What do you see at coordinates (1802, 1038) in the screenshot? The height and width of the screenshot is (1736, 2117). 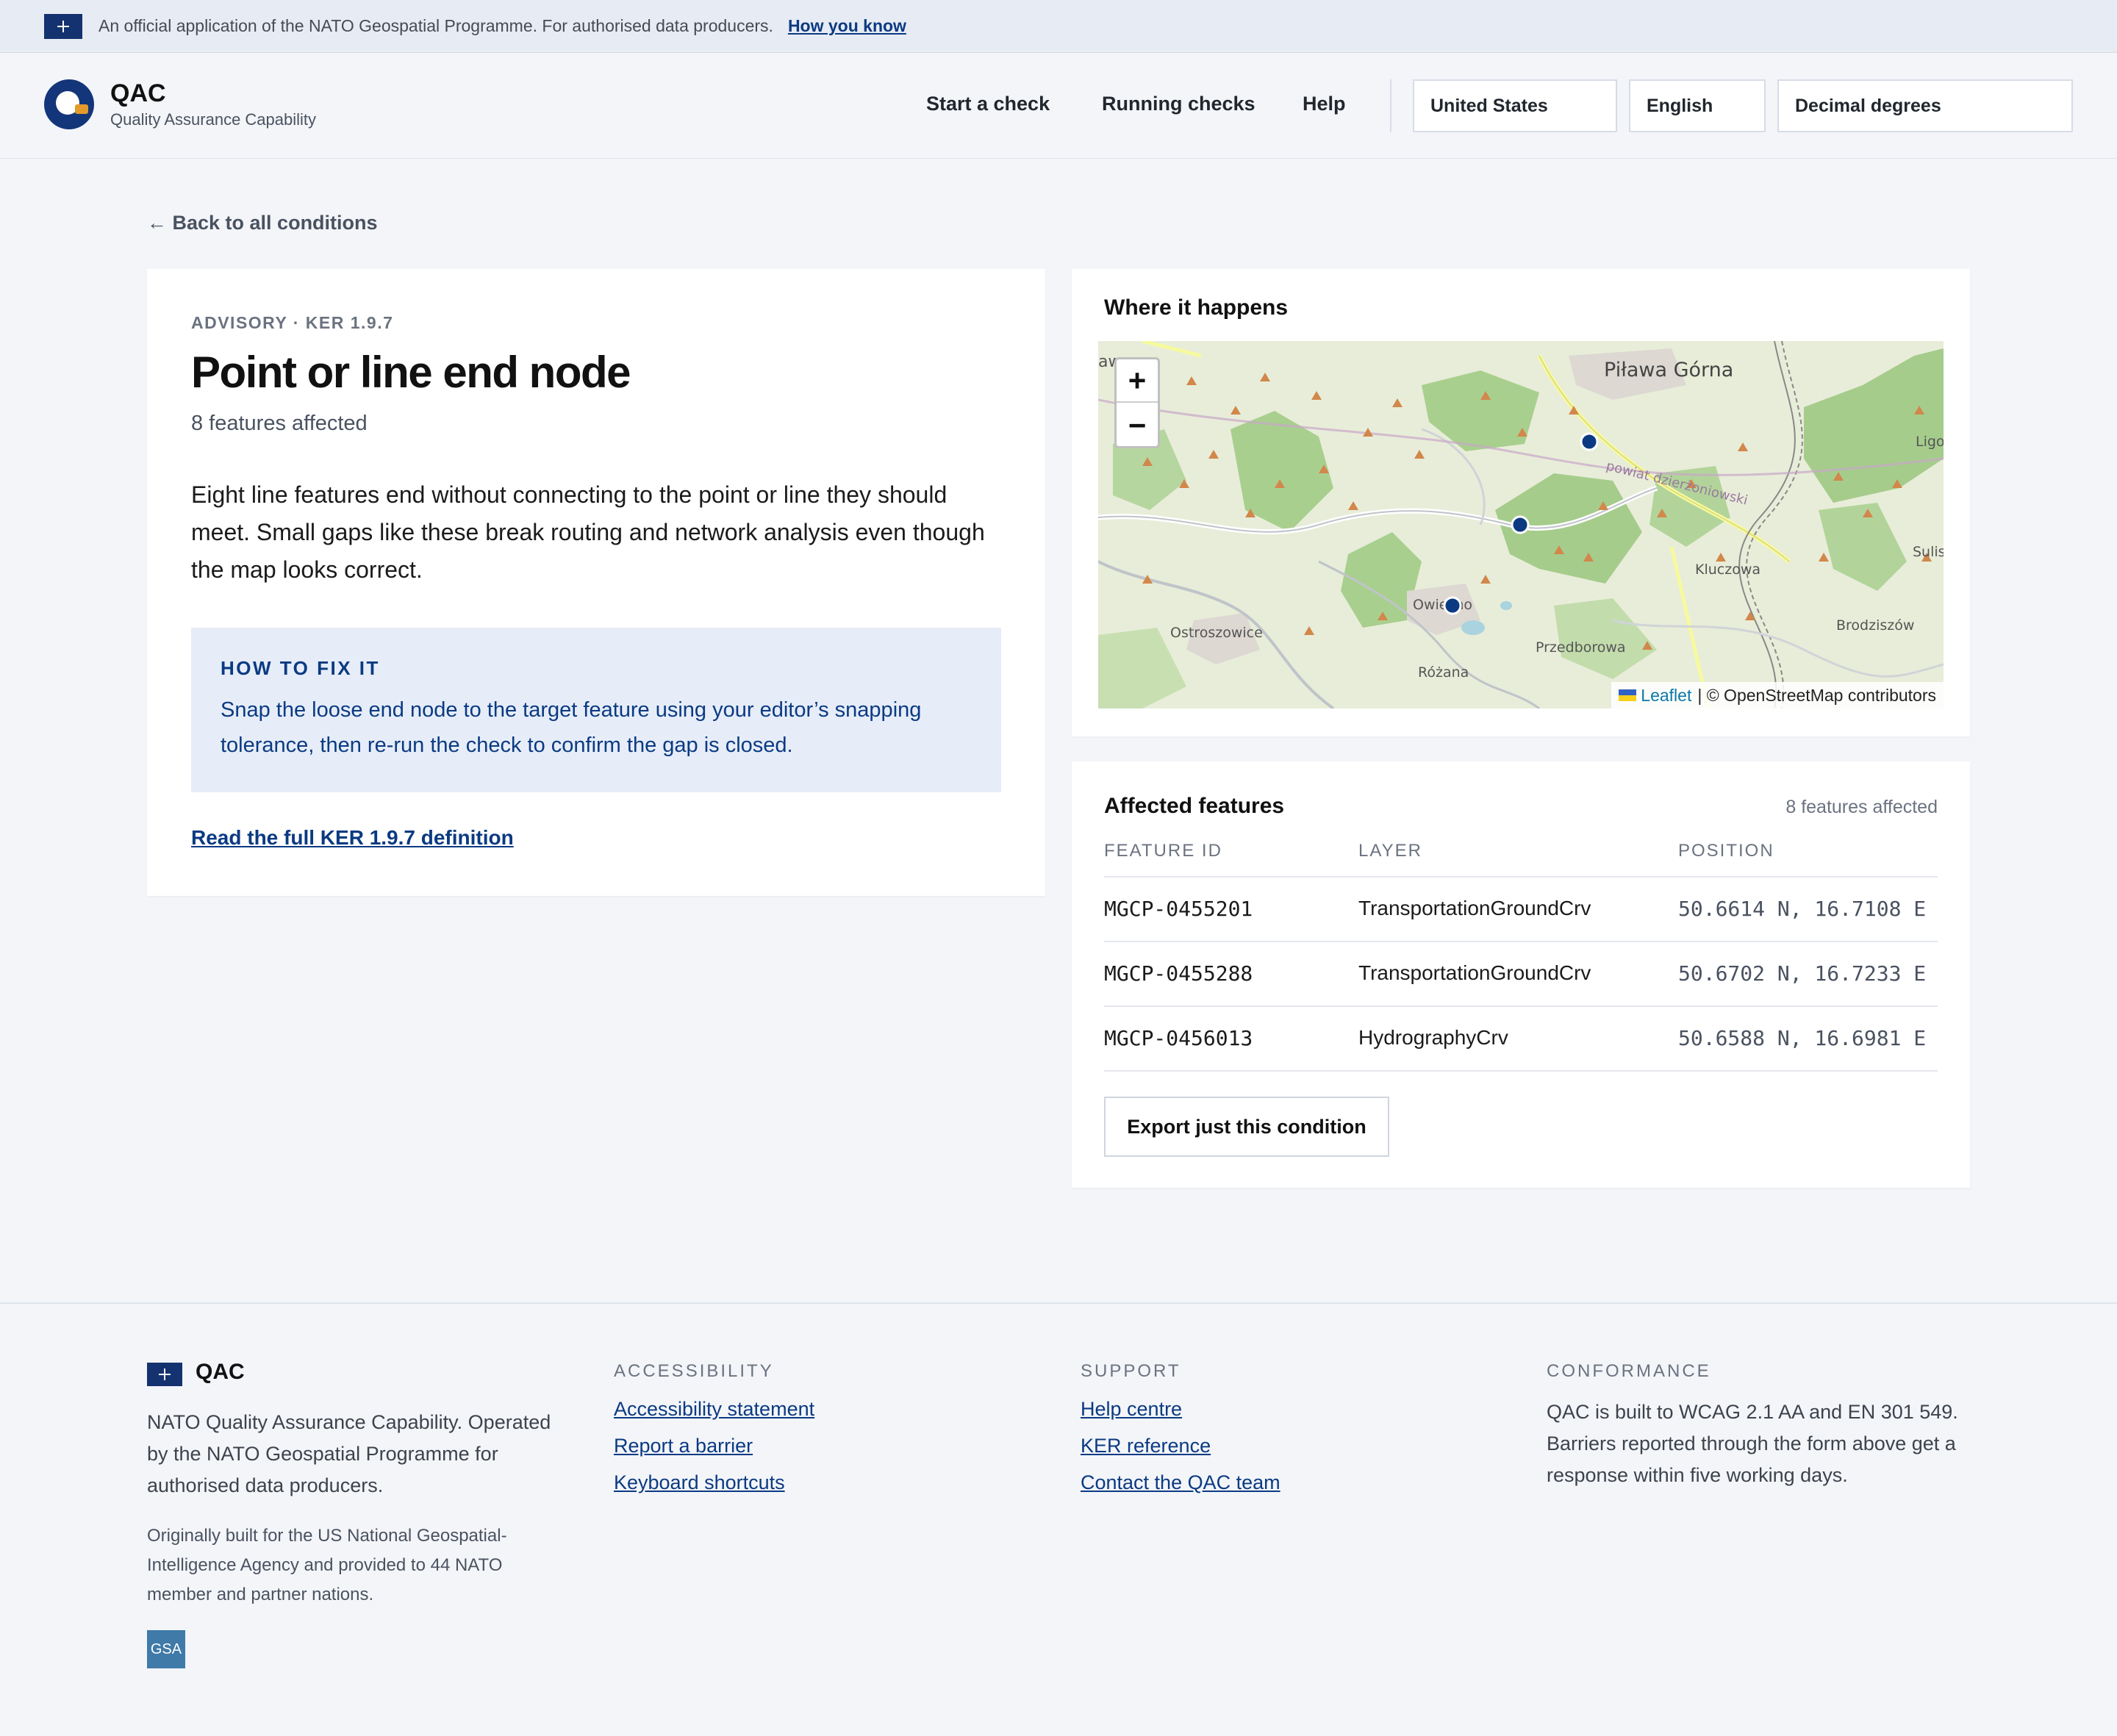 I see `position-cell: 50.6588 N, 16.6981 E` at bounding box center [1802, 1038].